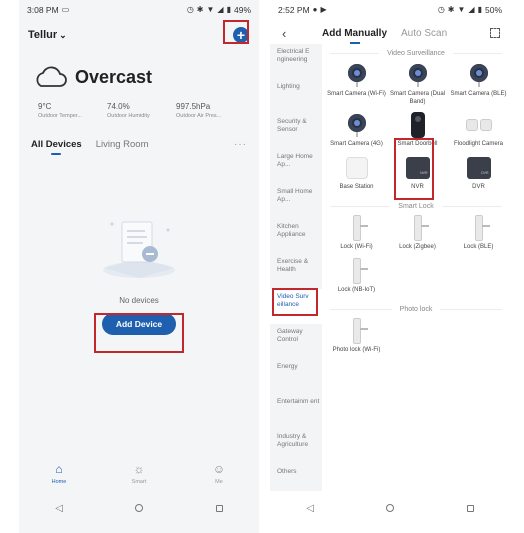 The height and width of the screenshot is (533, 524). Describe the element at coordinates (356, 94) in the screenshot. I see `device-label: Smart Camera (Wi-Fi)` at that location.